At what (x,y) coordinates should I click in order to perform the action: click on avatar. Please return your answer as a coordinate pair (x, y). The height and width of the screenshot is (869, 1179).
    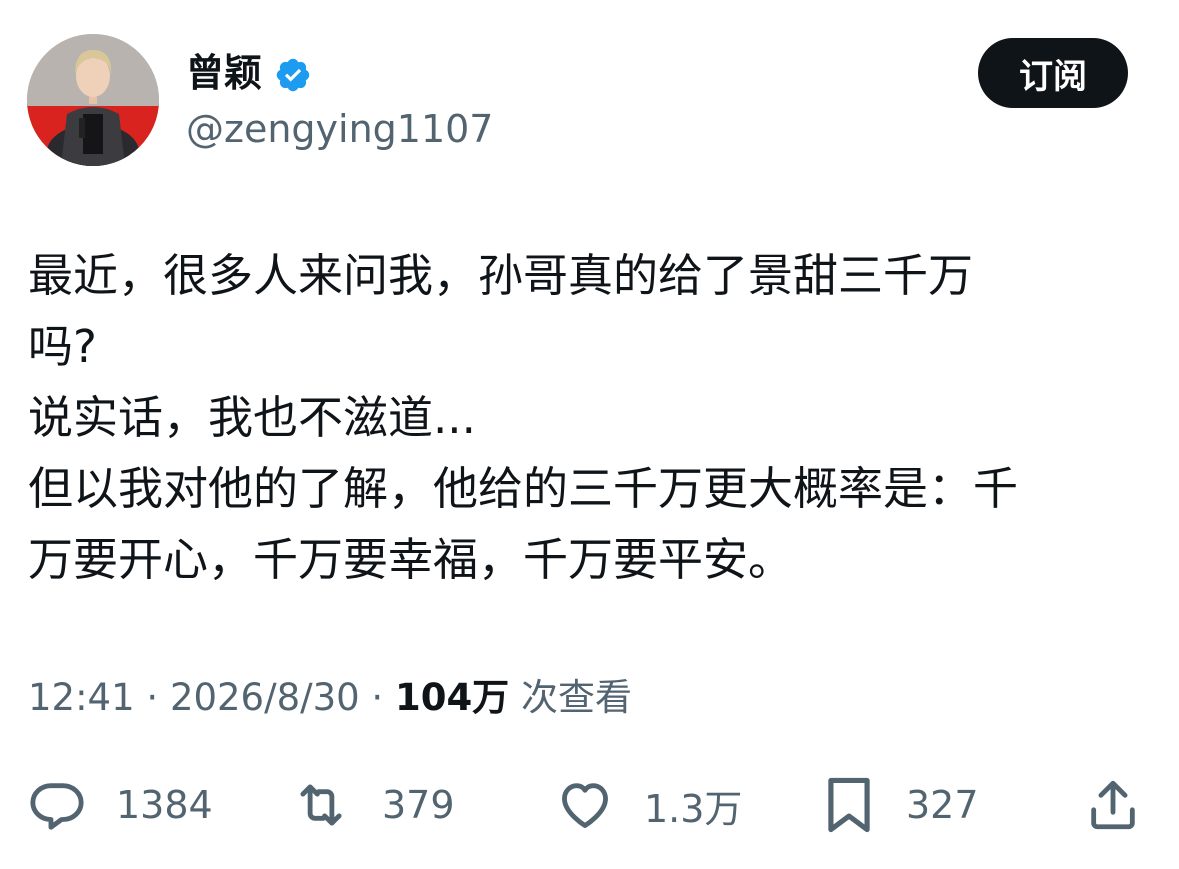
    Looking at the image, I should click on (93, 100).